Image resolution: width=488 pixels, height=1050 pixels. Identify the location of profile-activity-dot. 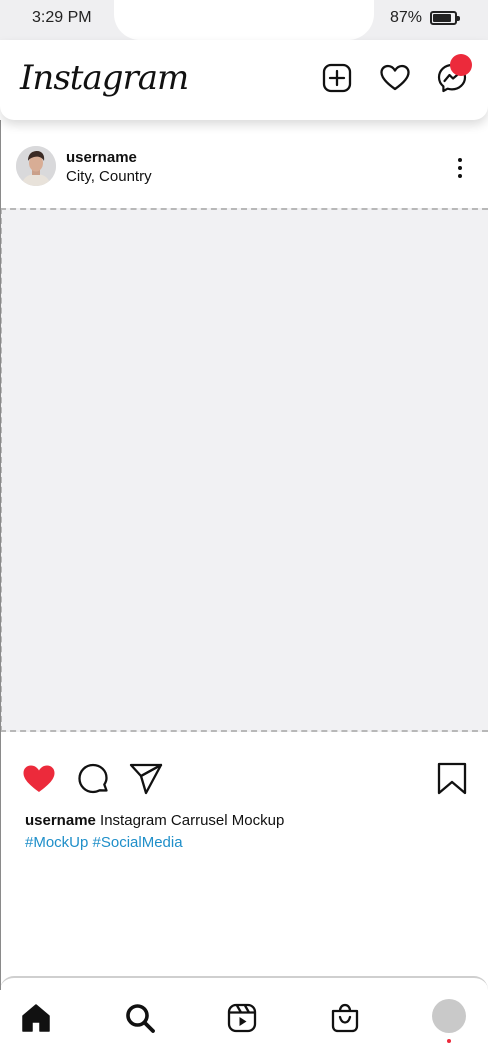
(449, 1041).